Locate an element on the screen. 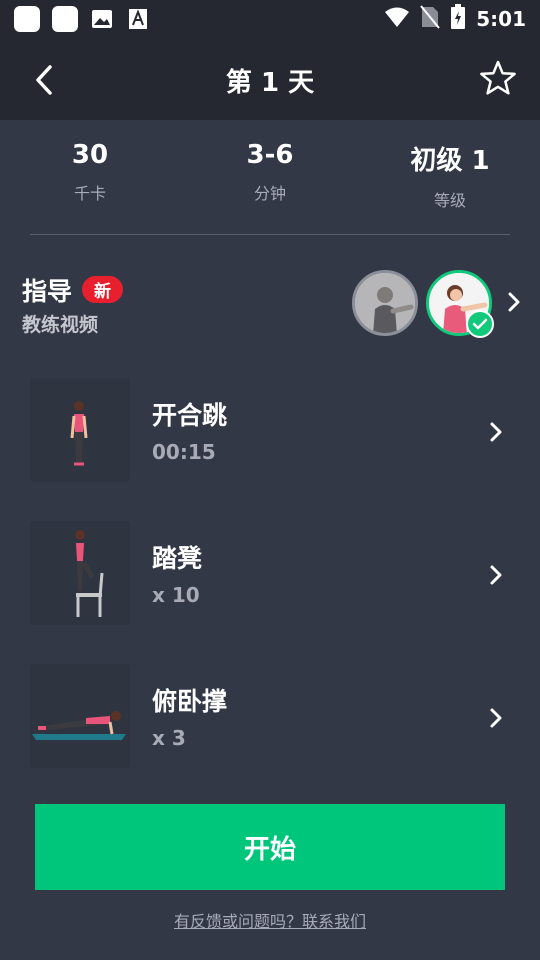  header: 第 1 天 is located at coordinates (270, 79).